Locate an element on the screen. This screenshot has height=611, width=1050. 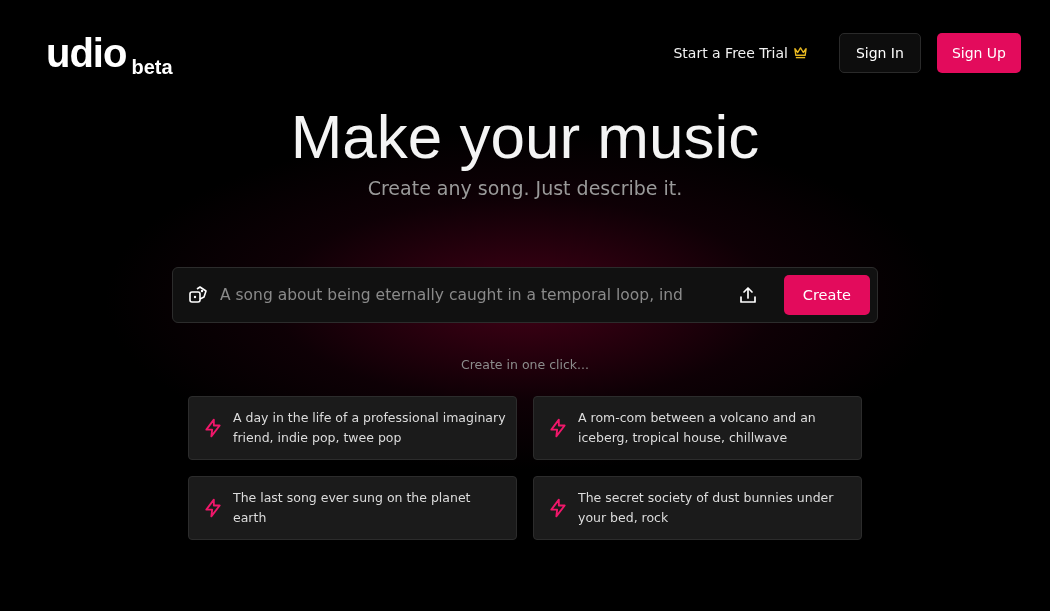
sign-up-button: Sign Up is located at coordinates (978, 52).